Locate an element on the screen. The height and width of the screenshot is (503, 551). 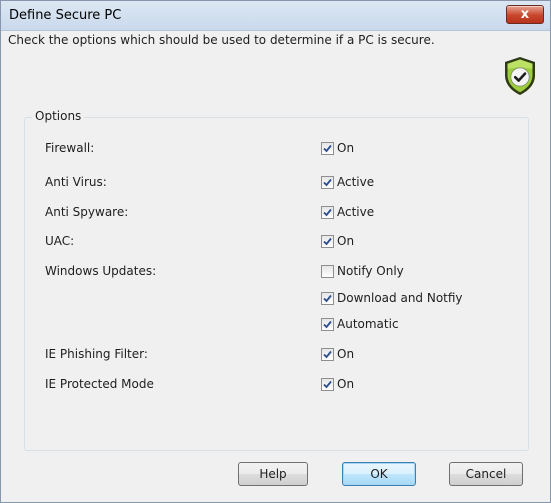
ie-protected-mode-on-checkbox: On is located at coordinates (337, 384).